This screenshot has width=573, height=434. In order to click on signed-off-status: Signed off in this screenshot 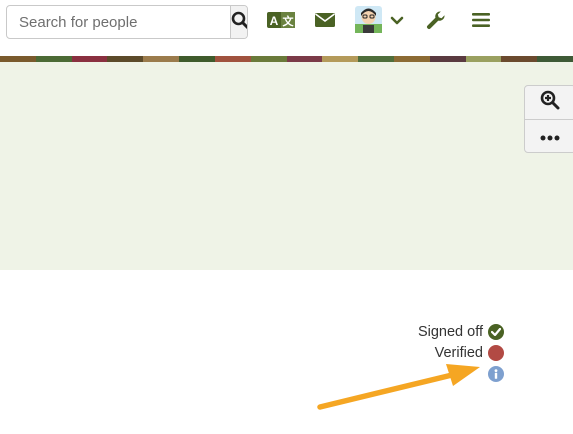, I will do `click(461, 331)`.